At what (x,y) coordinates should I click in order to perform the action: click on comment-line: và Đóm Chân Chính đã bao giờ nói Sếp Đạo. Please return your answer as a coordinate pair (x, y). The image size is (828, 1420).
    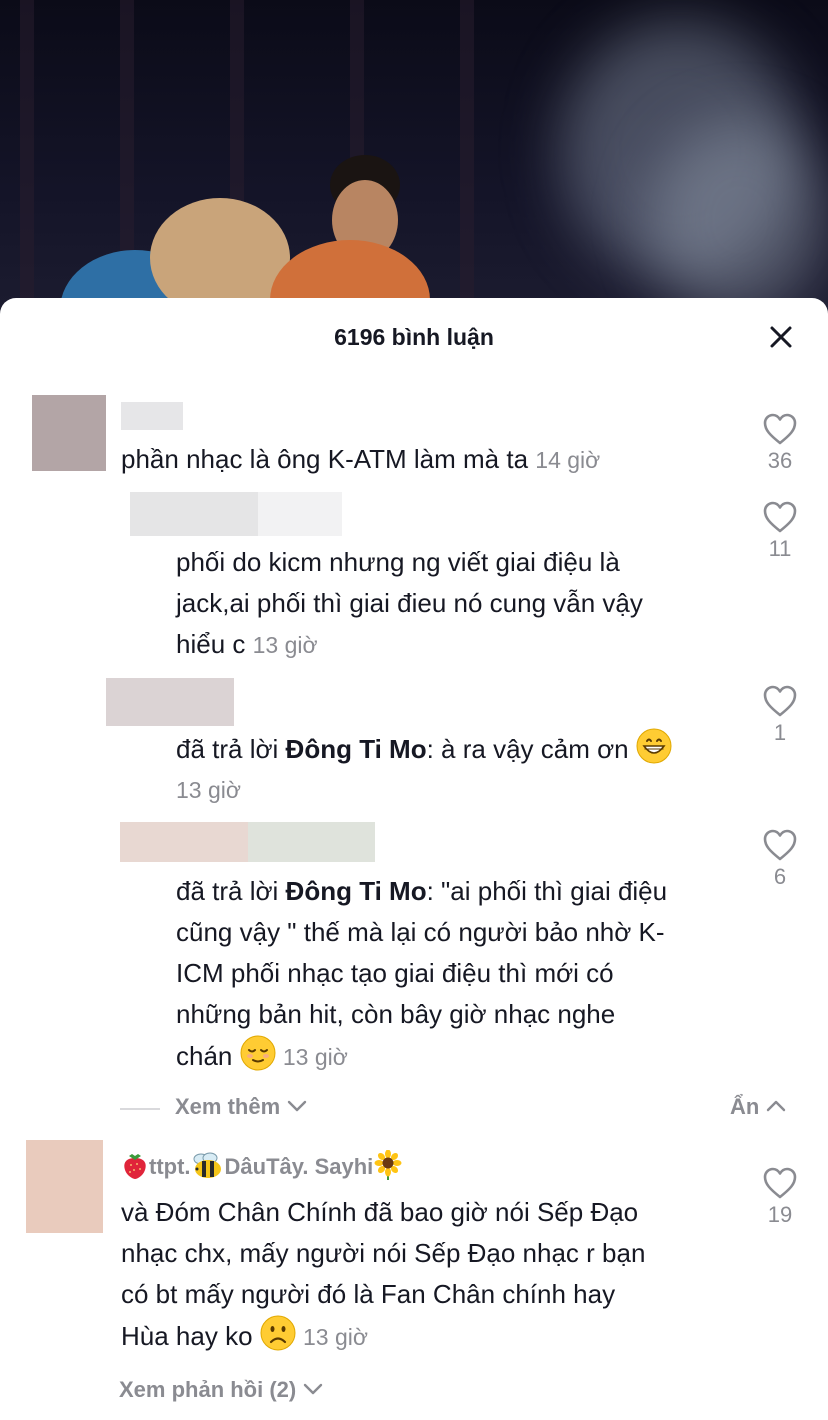
    Looking at the image, I should click on (380, 1212).